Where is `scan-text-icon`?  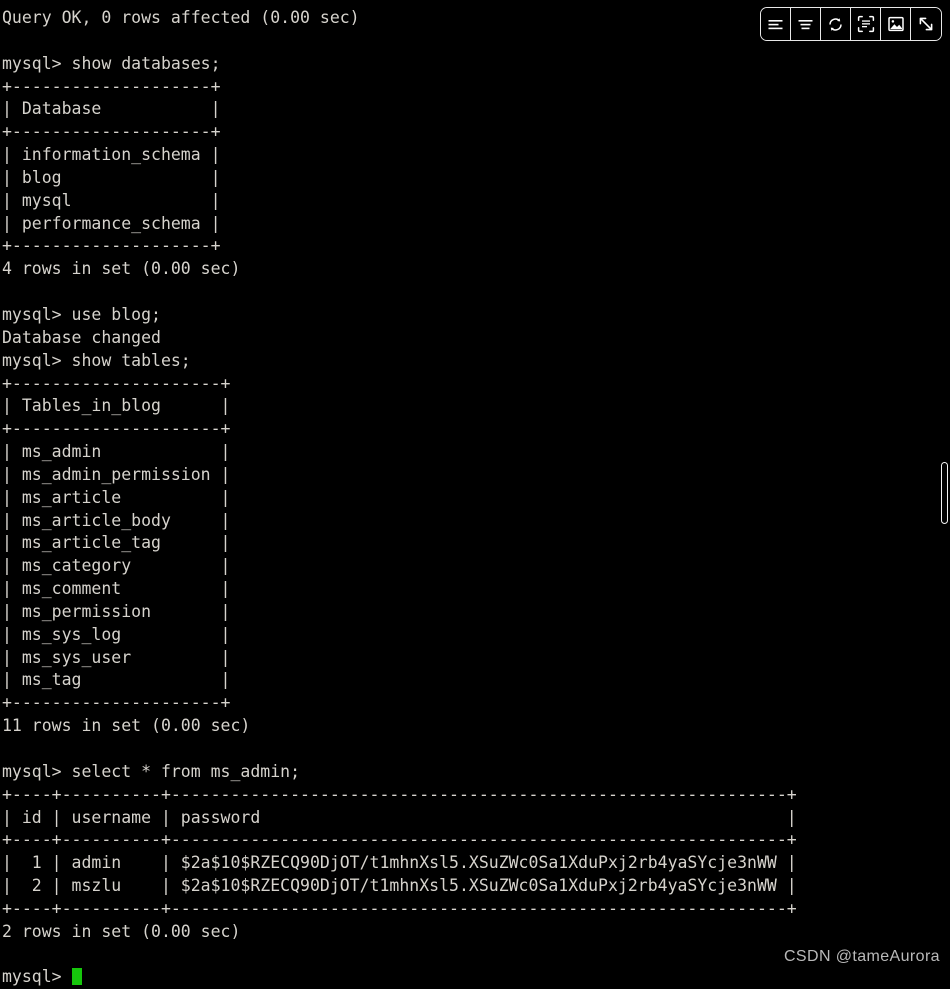 scan-text-icon is located at coordinates (866, 24).